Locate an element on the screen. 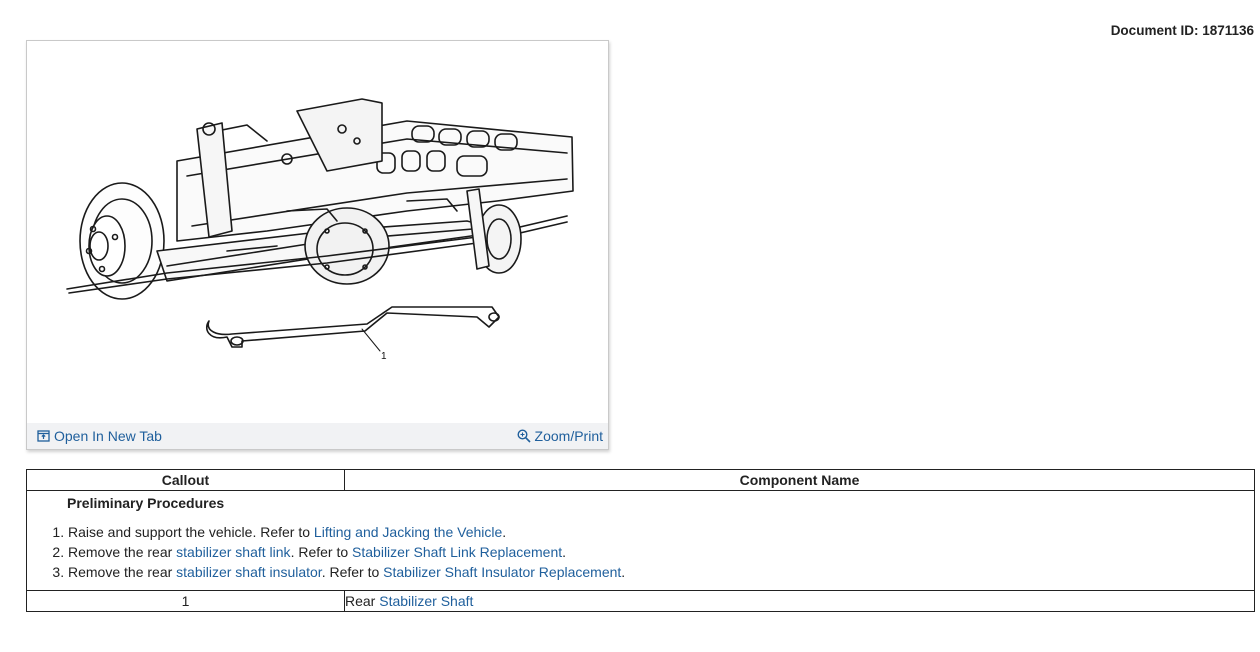  figure-toolbar: Open In New Tab Zoom/Print is located at coordinates (317, 436).